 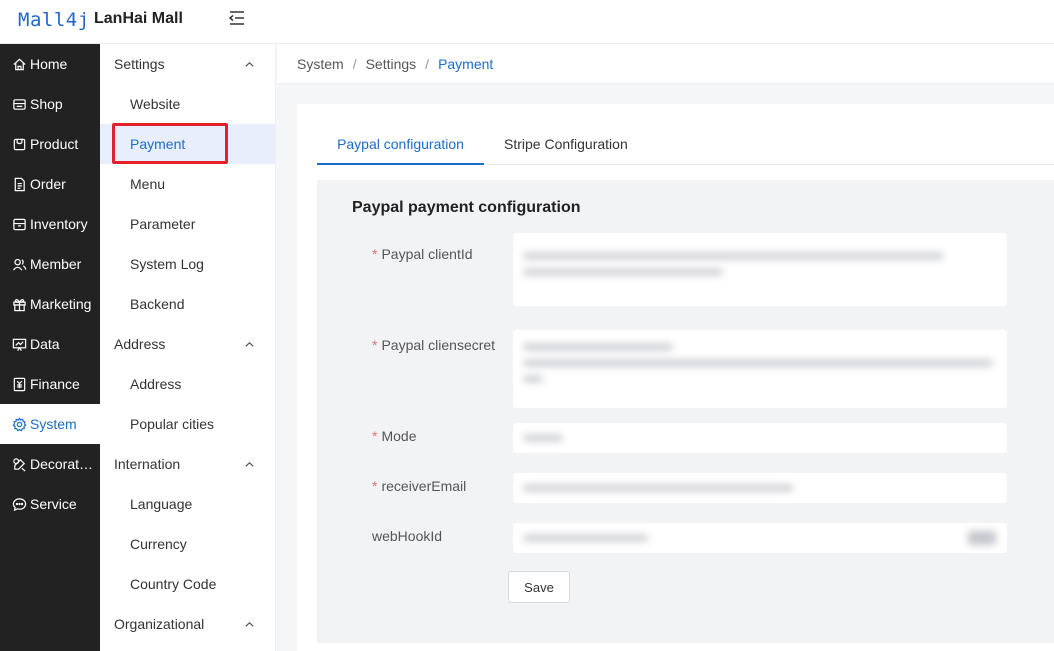 I want to click on group-settings: Settings, so click(x=187, y=64).